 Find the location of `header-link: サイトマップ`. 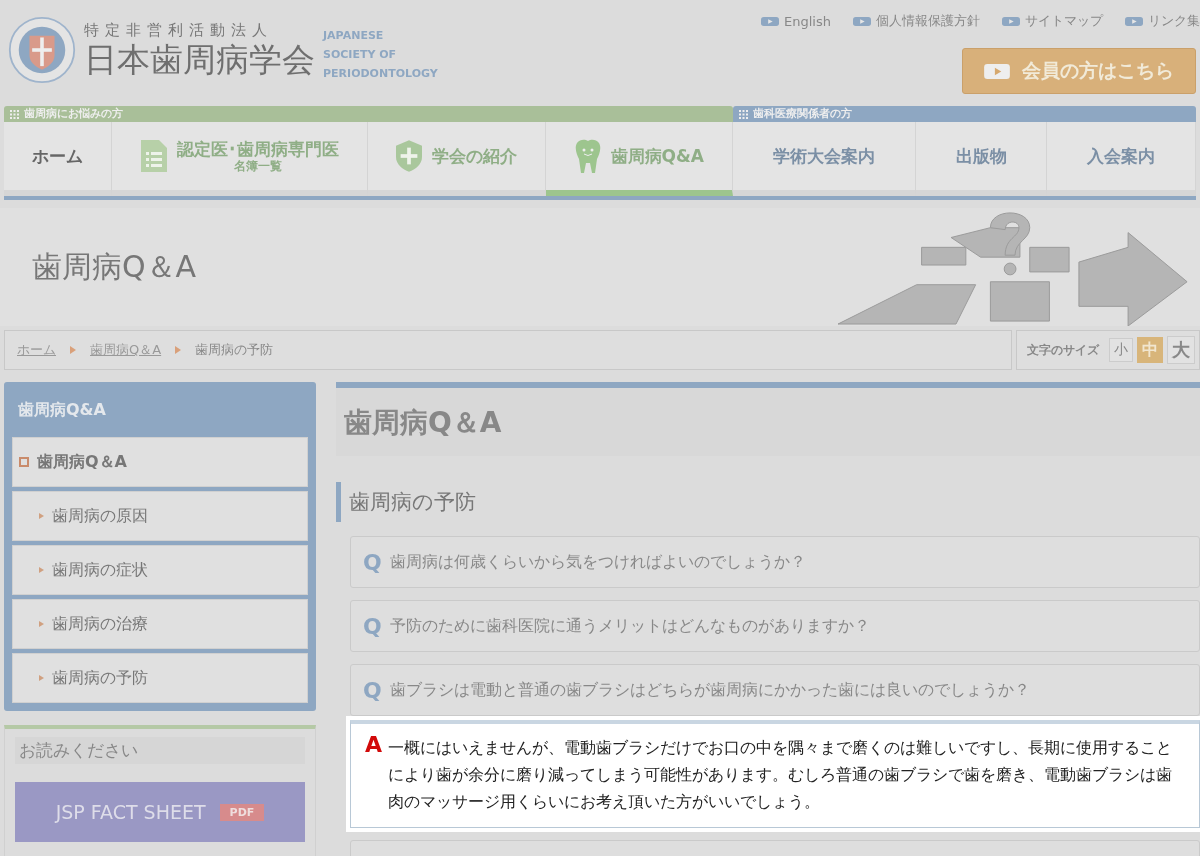

header-link: サイトマップ is located at coordinates (1052, 21).